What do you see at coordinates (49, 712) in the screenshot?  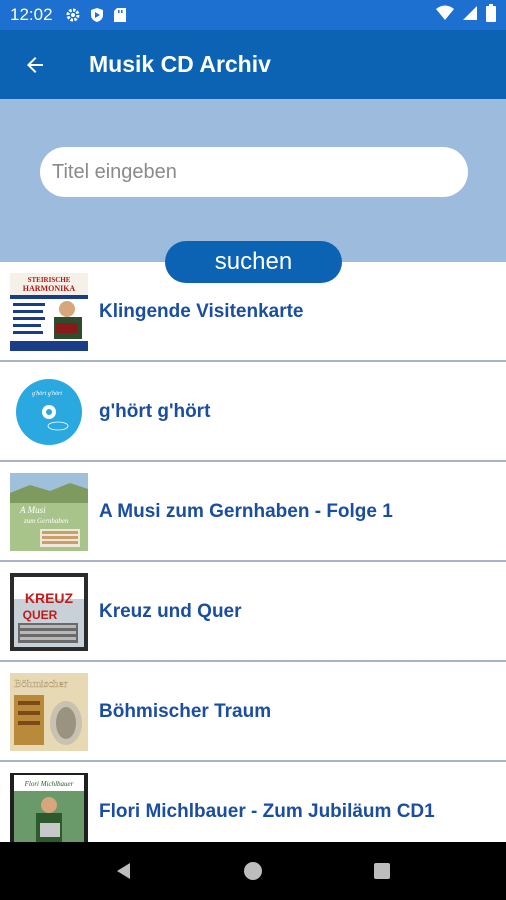 I see `cd-cover-image: Böhmischer` at bounding box center [49, 712].